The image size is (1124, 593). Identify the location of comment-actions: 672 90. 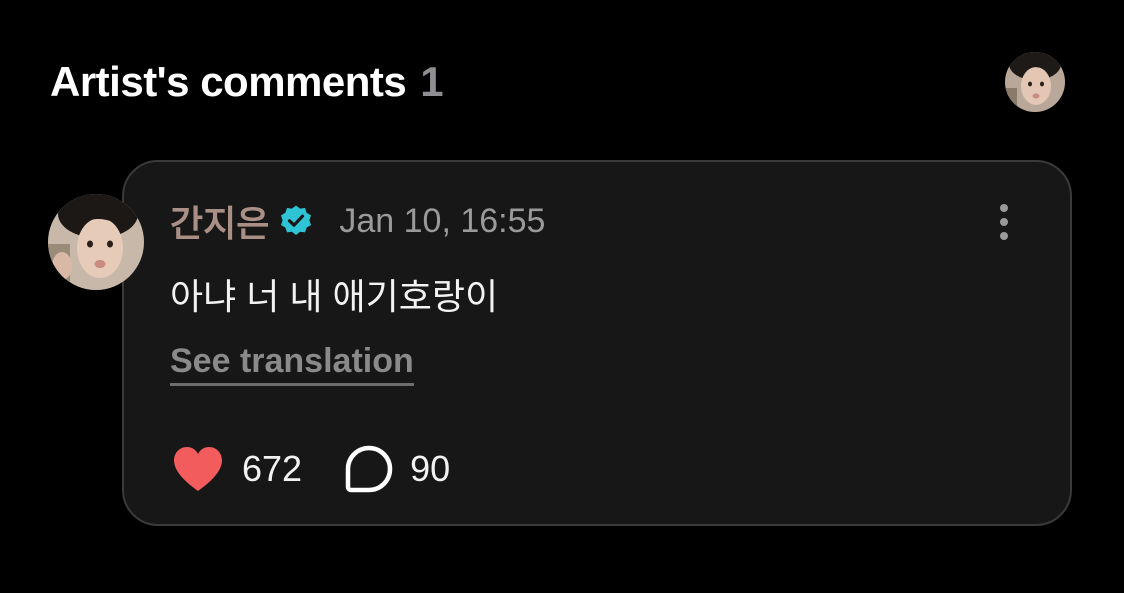
(310, 469).